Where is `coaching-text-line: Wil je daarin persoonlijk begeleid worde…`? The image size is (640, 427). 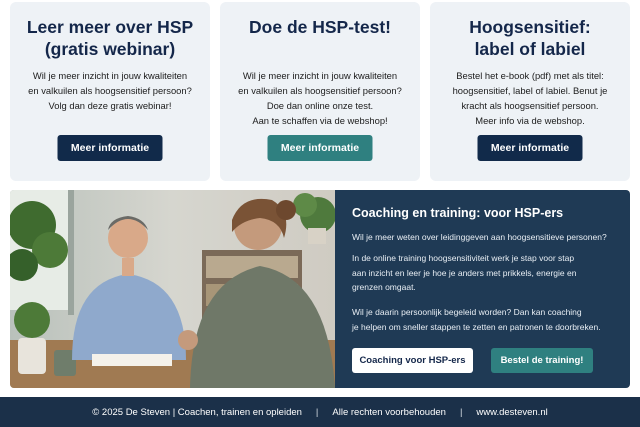
coaching-text-line: Wil je daarin persoonlijk begeleid worde… is located at coordinates (467, 312).